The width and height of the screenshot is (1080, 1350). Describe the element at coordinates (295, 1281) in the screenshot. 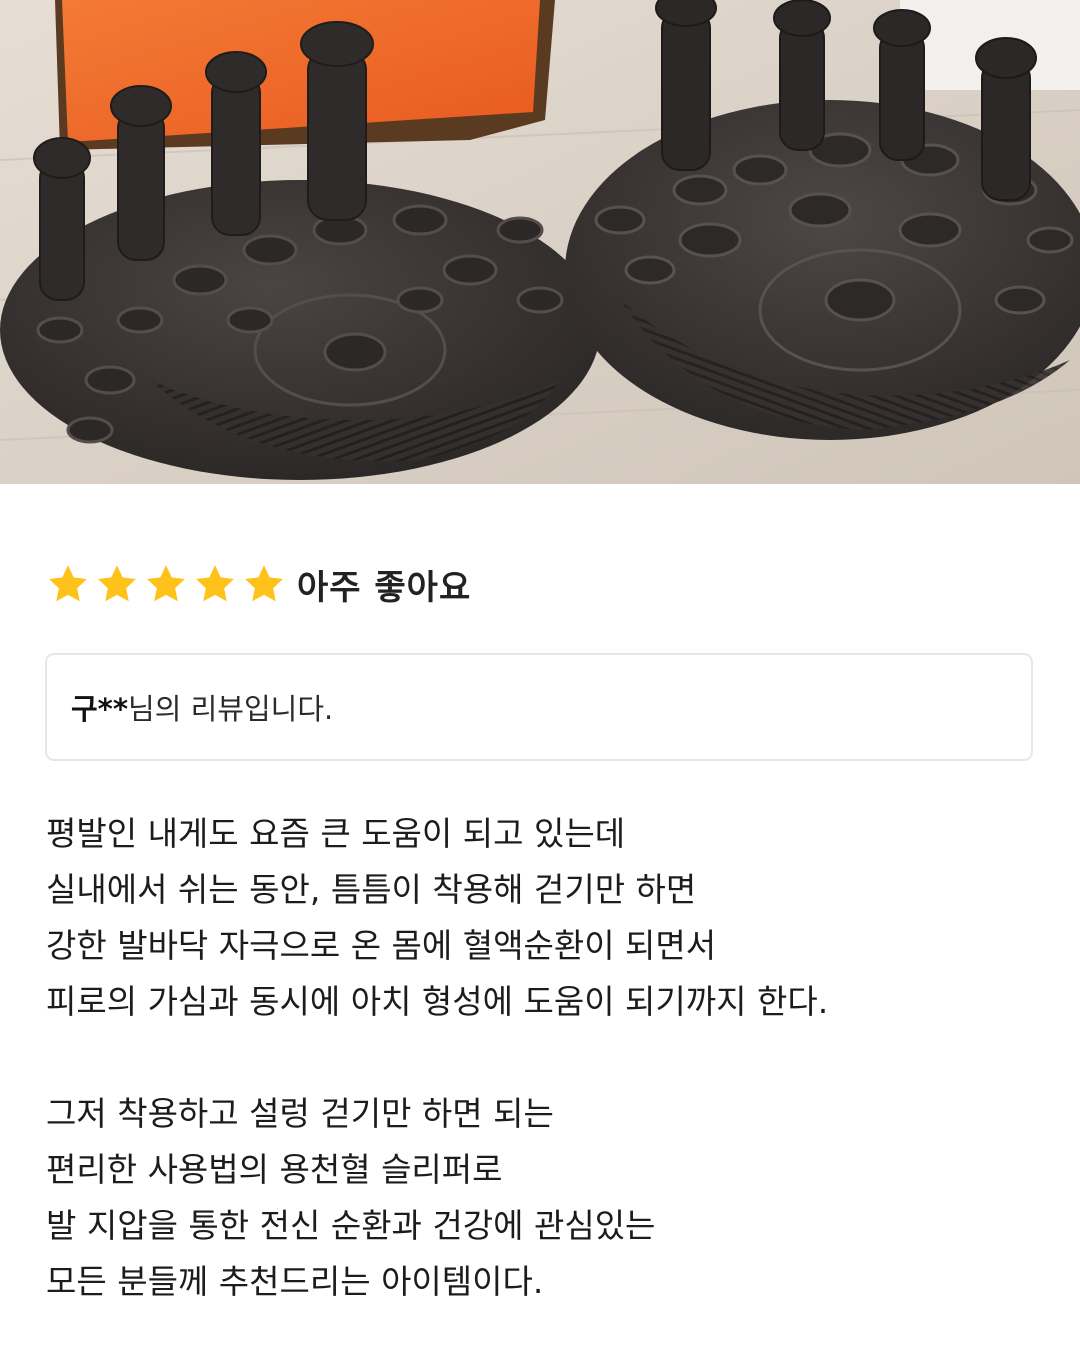

I see `review-line: 모든 분들께 추천드리는 아이템이다.` at that location.